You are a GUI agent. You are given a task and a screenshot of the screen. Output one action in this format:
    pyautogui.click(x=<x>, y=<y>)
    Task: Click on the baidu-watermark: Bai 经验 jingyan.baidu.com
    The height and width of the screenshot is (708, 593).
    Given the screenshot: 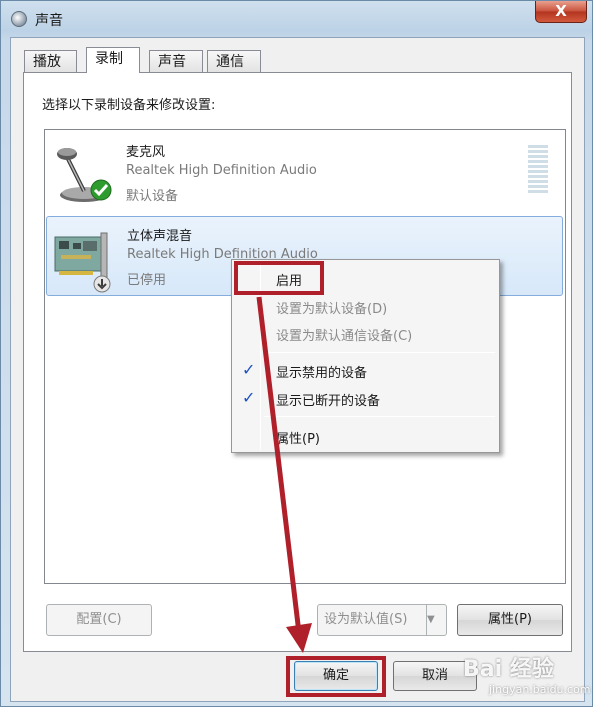 What is the action you would take?
    pyautogui.click(x=525, y=677)
    